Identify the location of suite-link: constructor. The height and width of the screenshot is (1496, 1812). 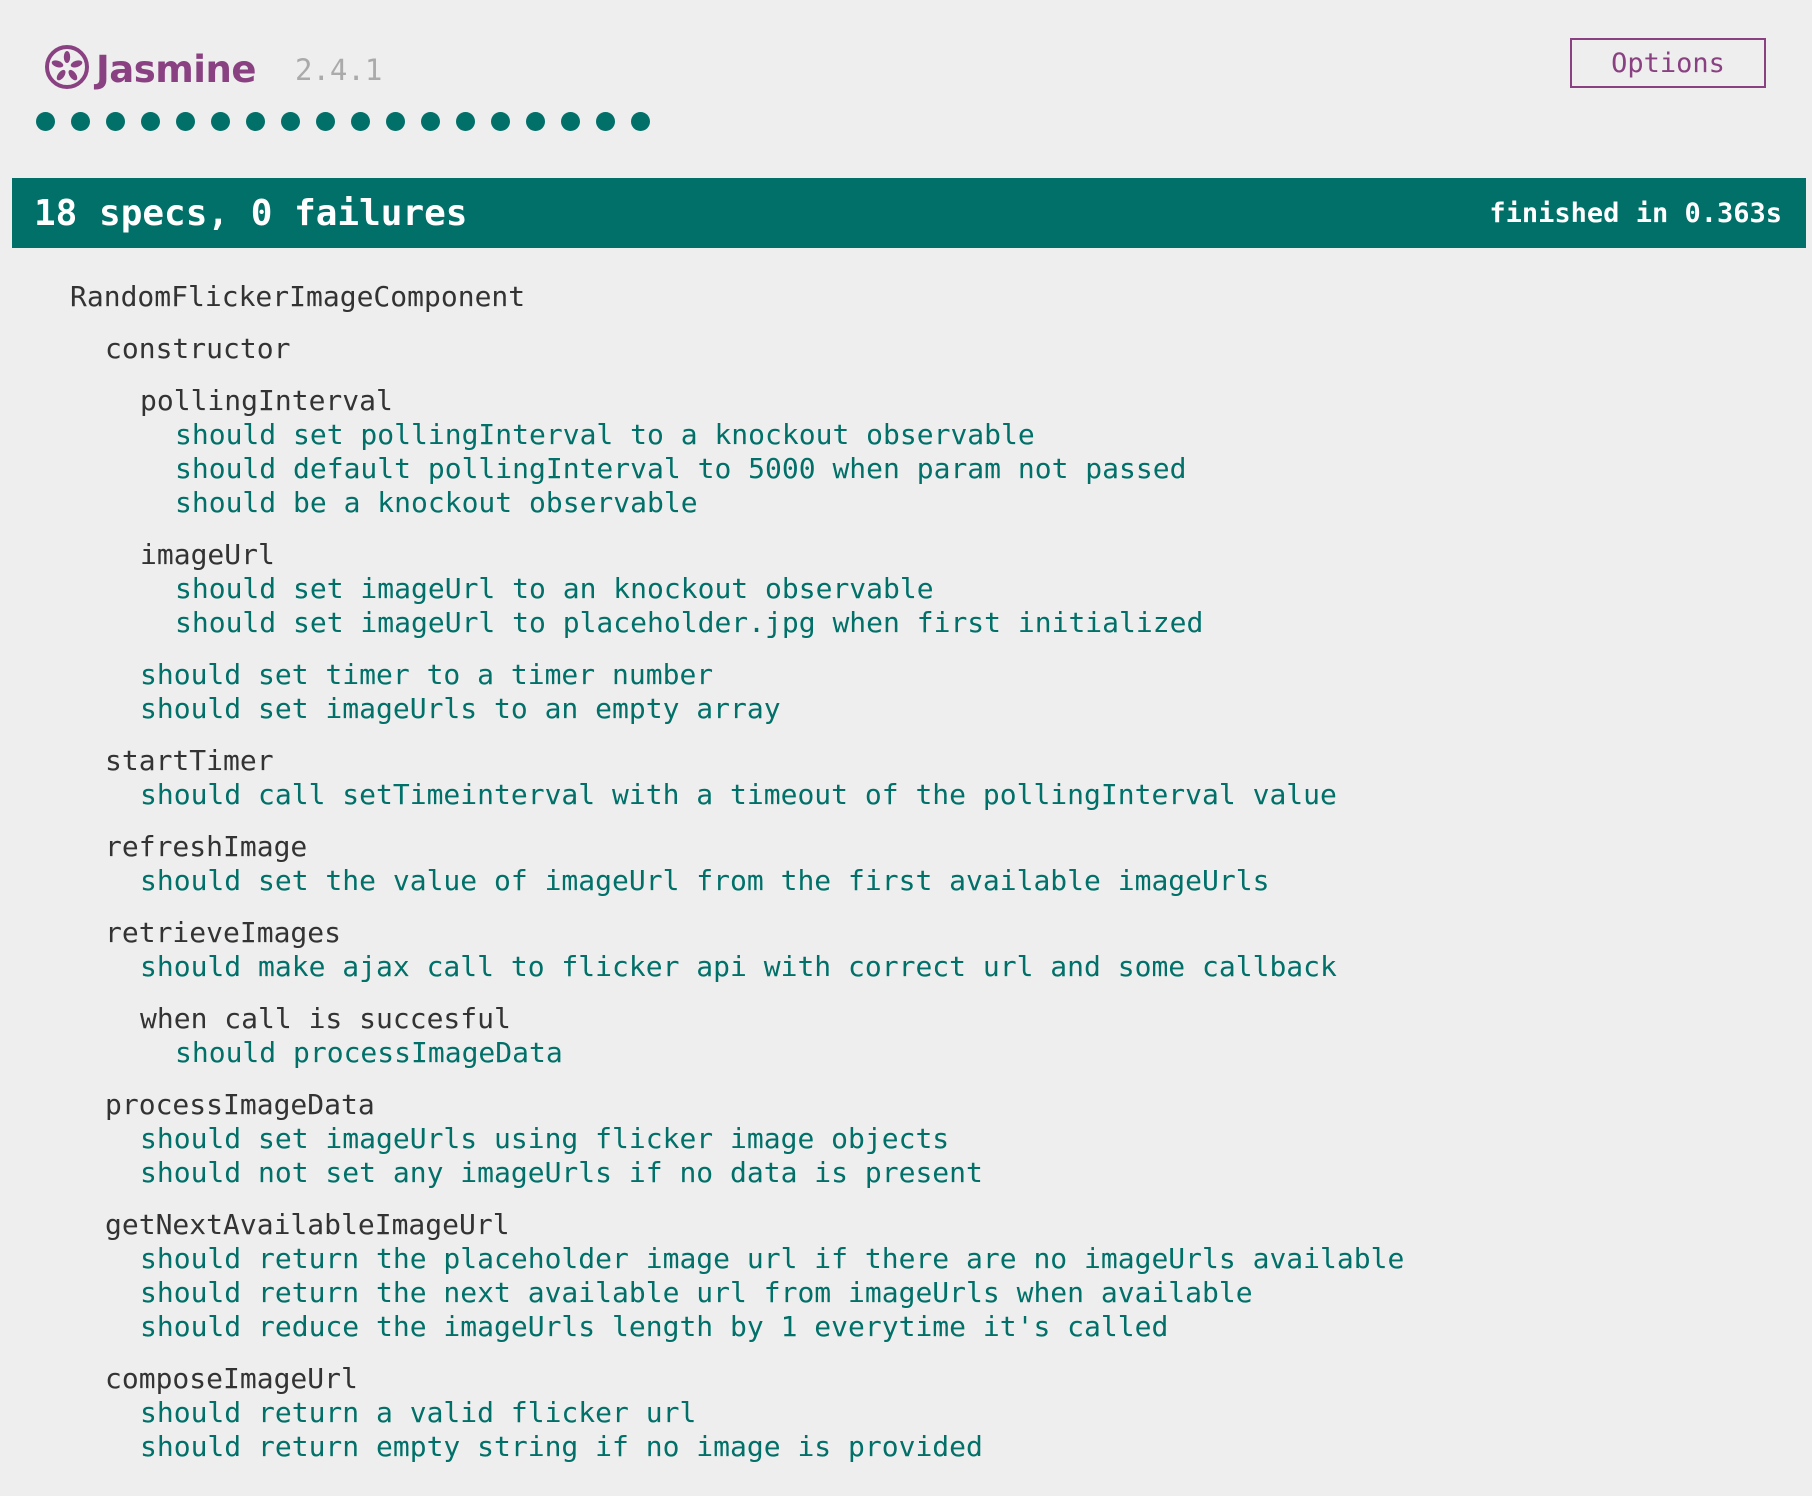
(197, 349).